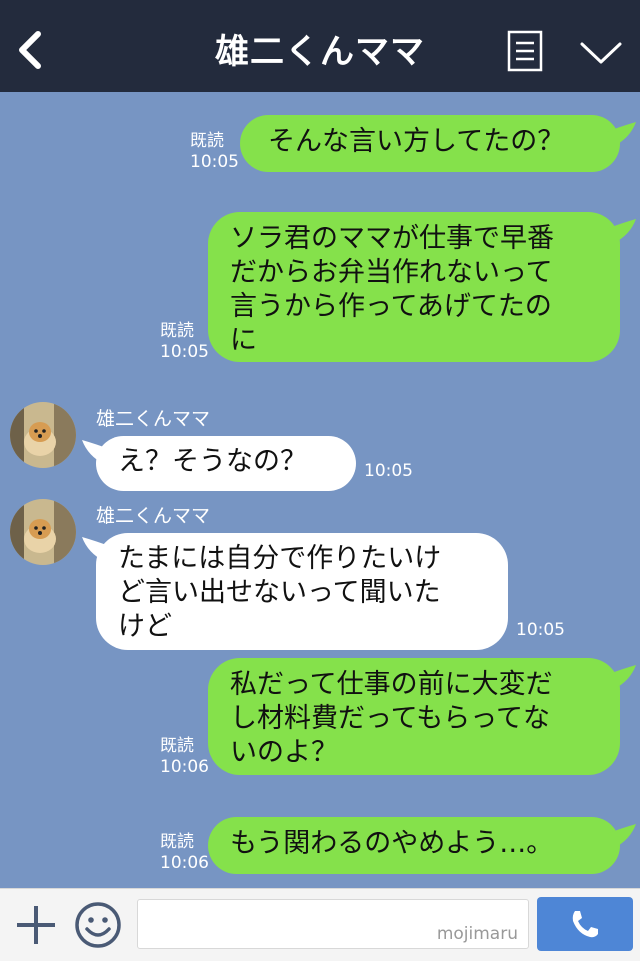 This screenshot has width=640, height=961. I want to click on message-line: ど言い出せないって聞いた, so click(279, 592).